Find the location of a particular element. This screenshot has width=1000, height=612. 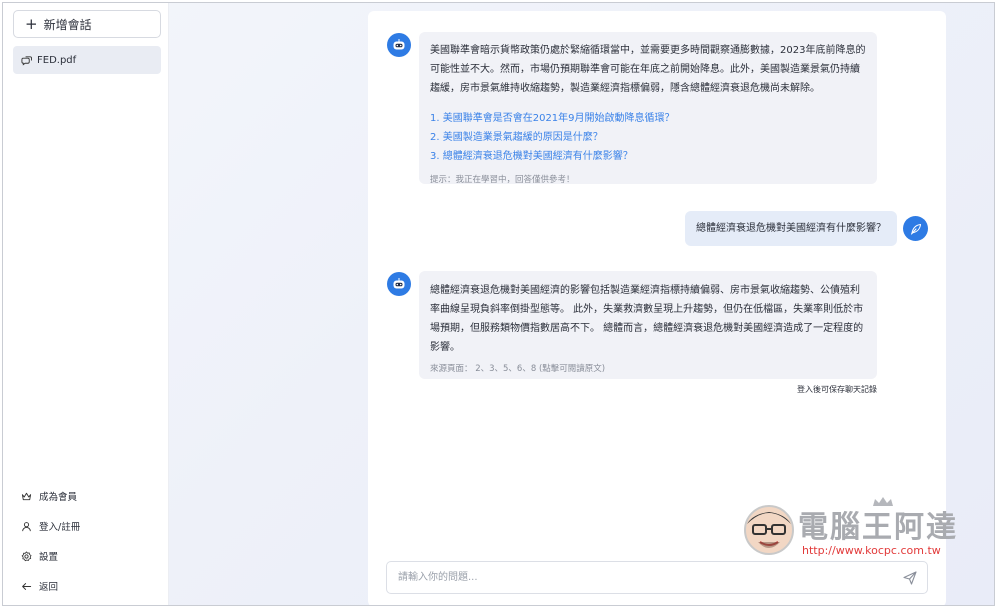

sidebar-item-label: 登入/註冊 is located at coordinates (60, 527).